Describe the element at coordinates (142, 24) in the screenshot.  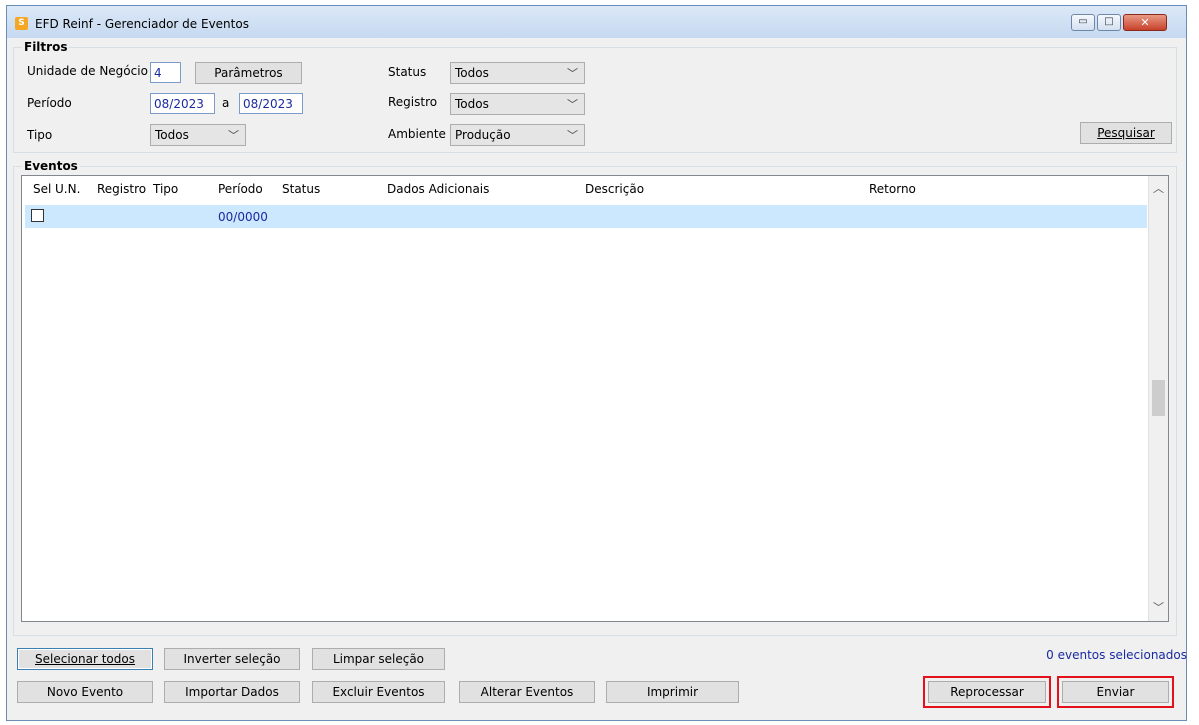
I see `window-title: EFD Reinf - Gerenciador de Eventos` at that location.